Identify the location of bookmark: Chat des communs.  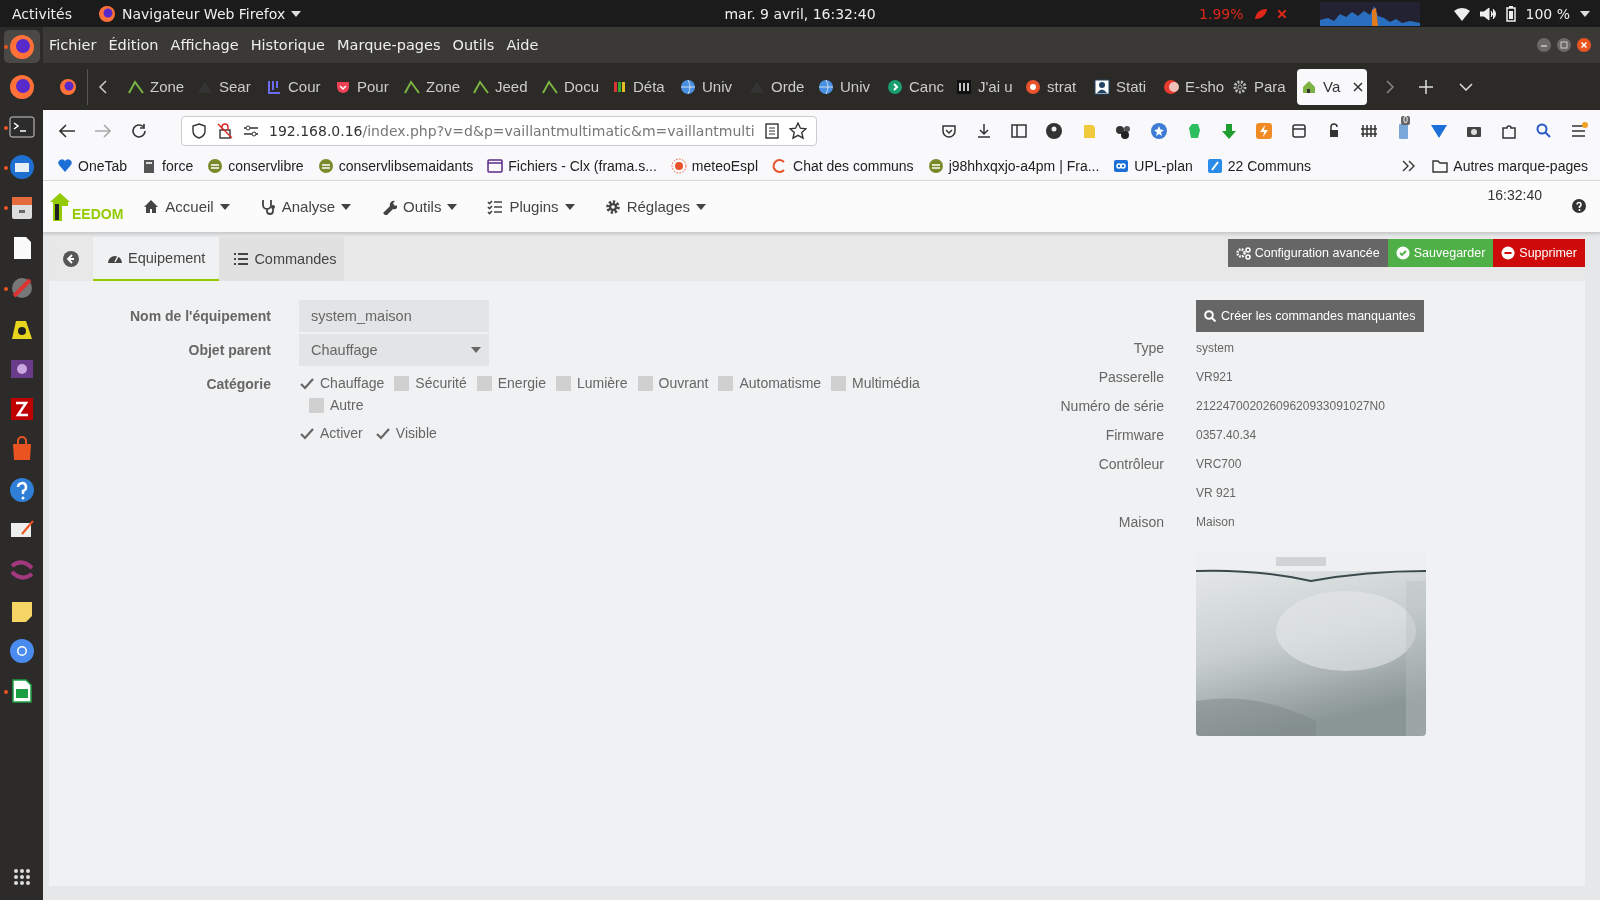
(843, 165).